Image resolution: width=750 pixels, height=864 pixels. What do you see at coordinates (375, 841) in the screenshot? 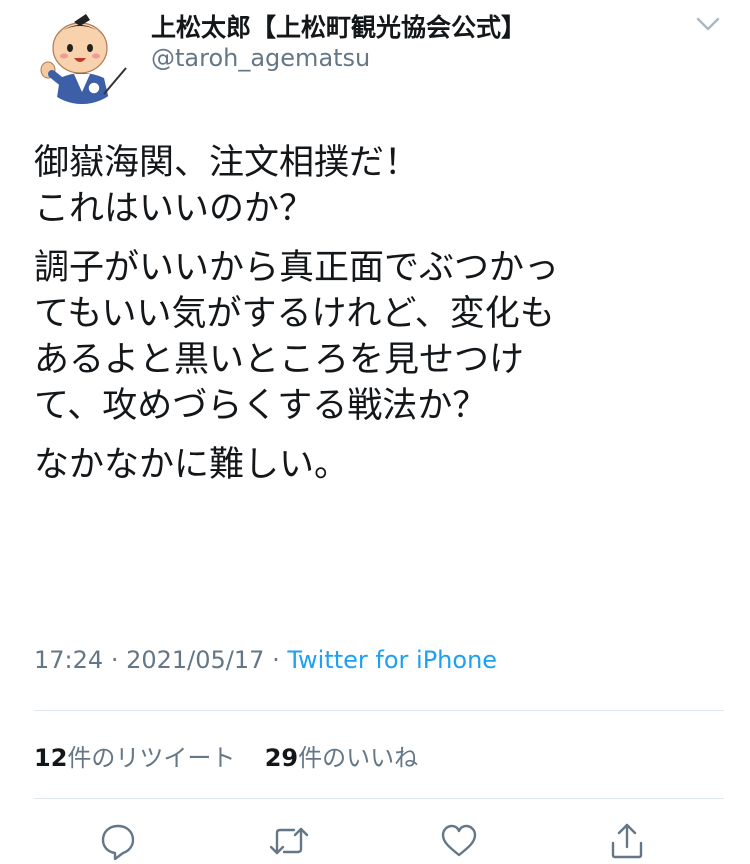
I see `tweet-actions` at bounding box center [375, 841].